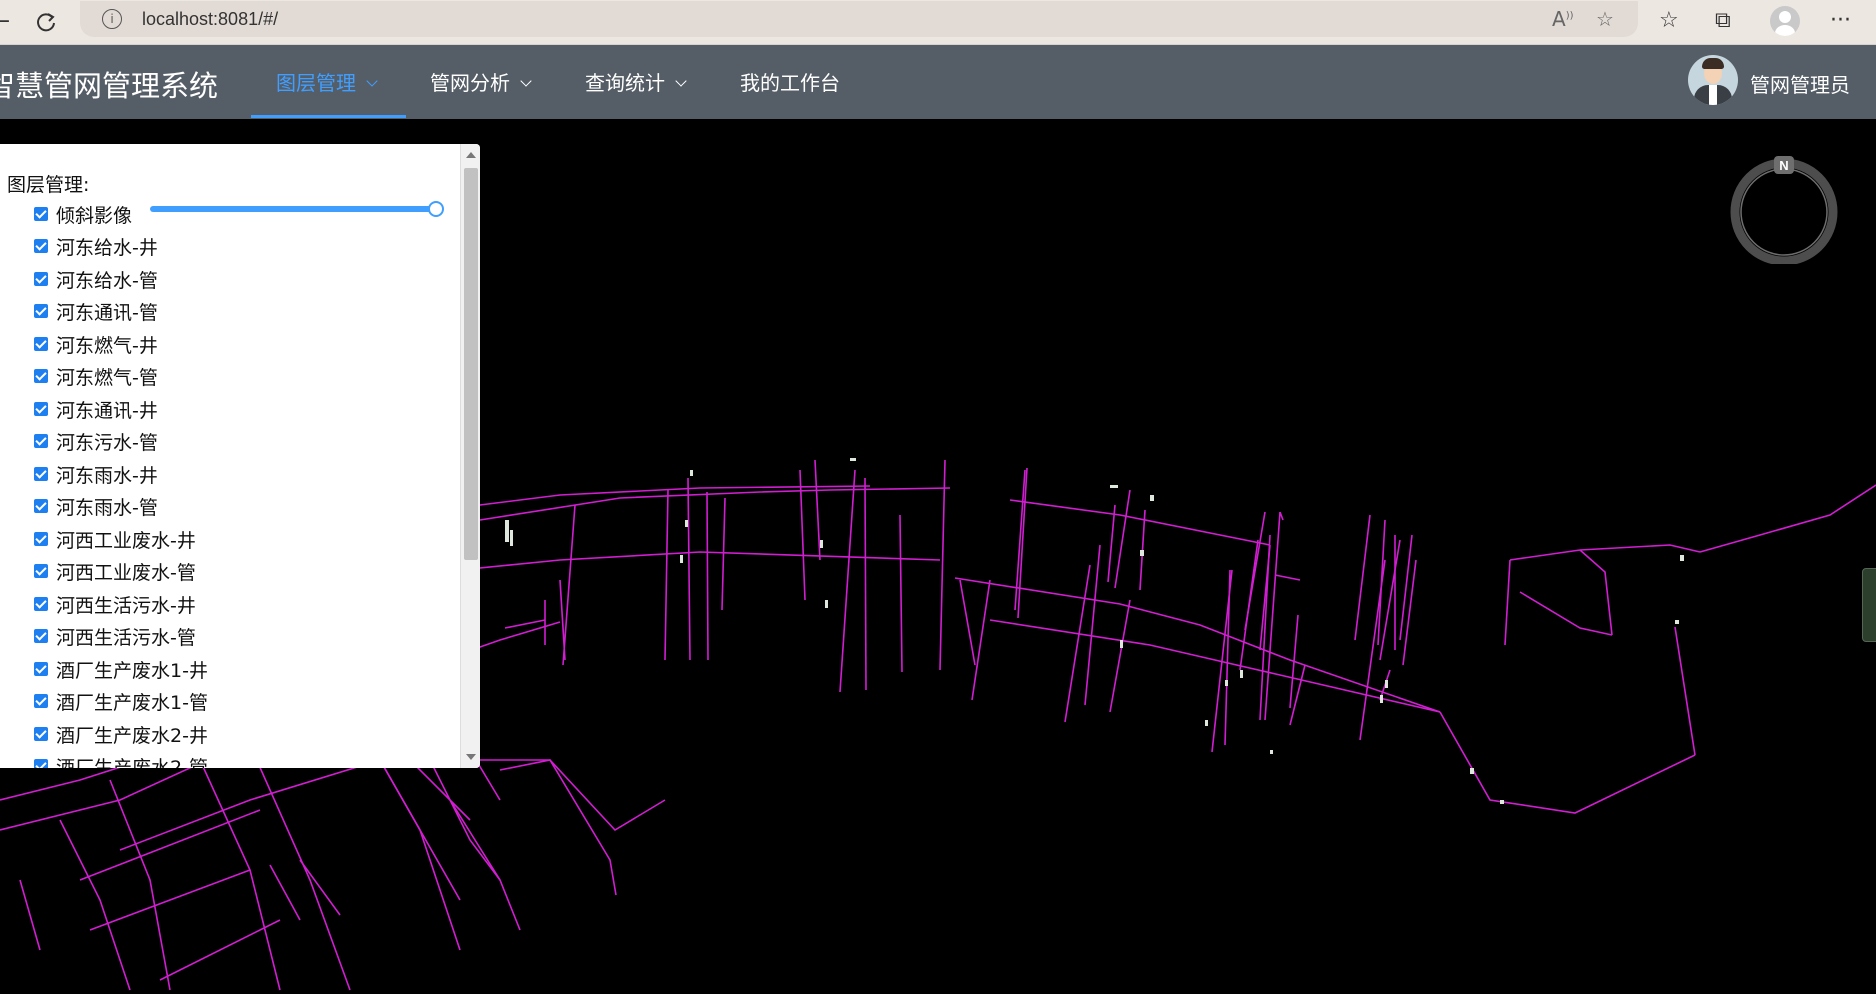  Describe the element at coordinates (107, 443) in the screenshot. I see `layer-label: 河东污水-管` at that location.